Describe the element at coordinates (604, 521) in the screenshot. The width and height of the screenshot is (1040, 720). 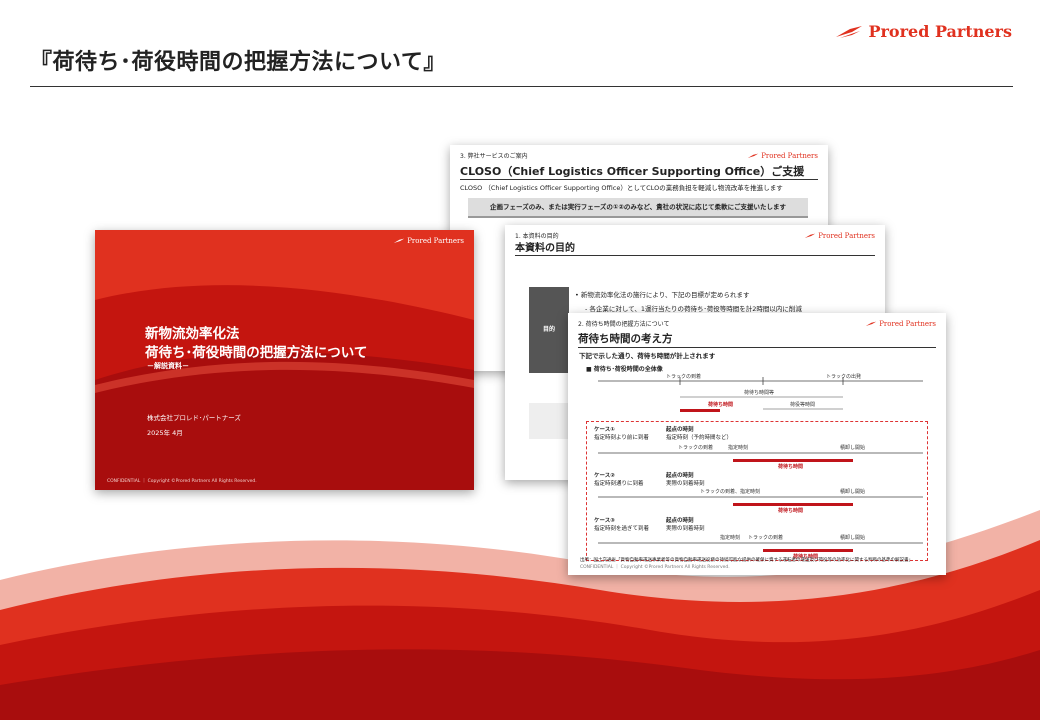
I see `case-3-name: ケース③` at that location.